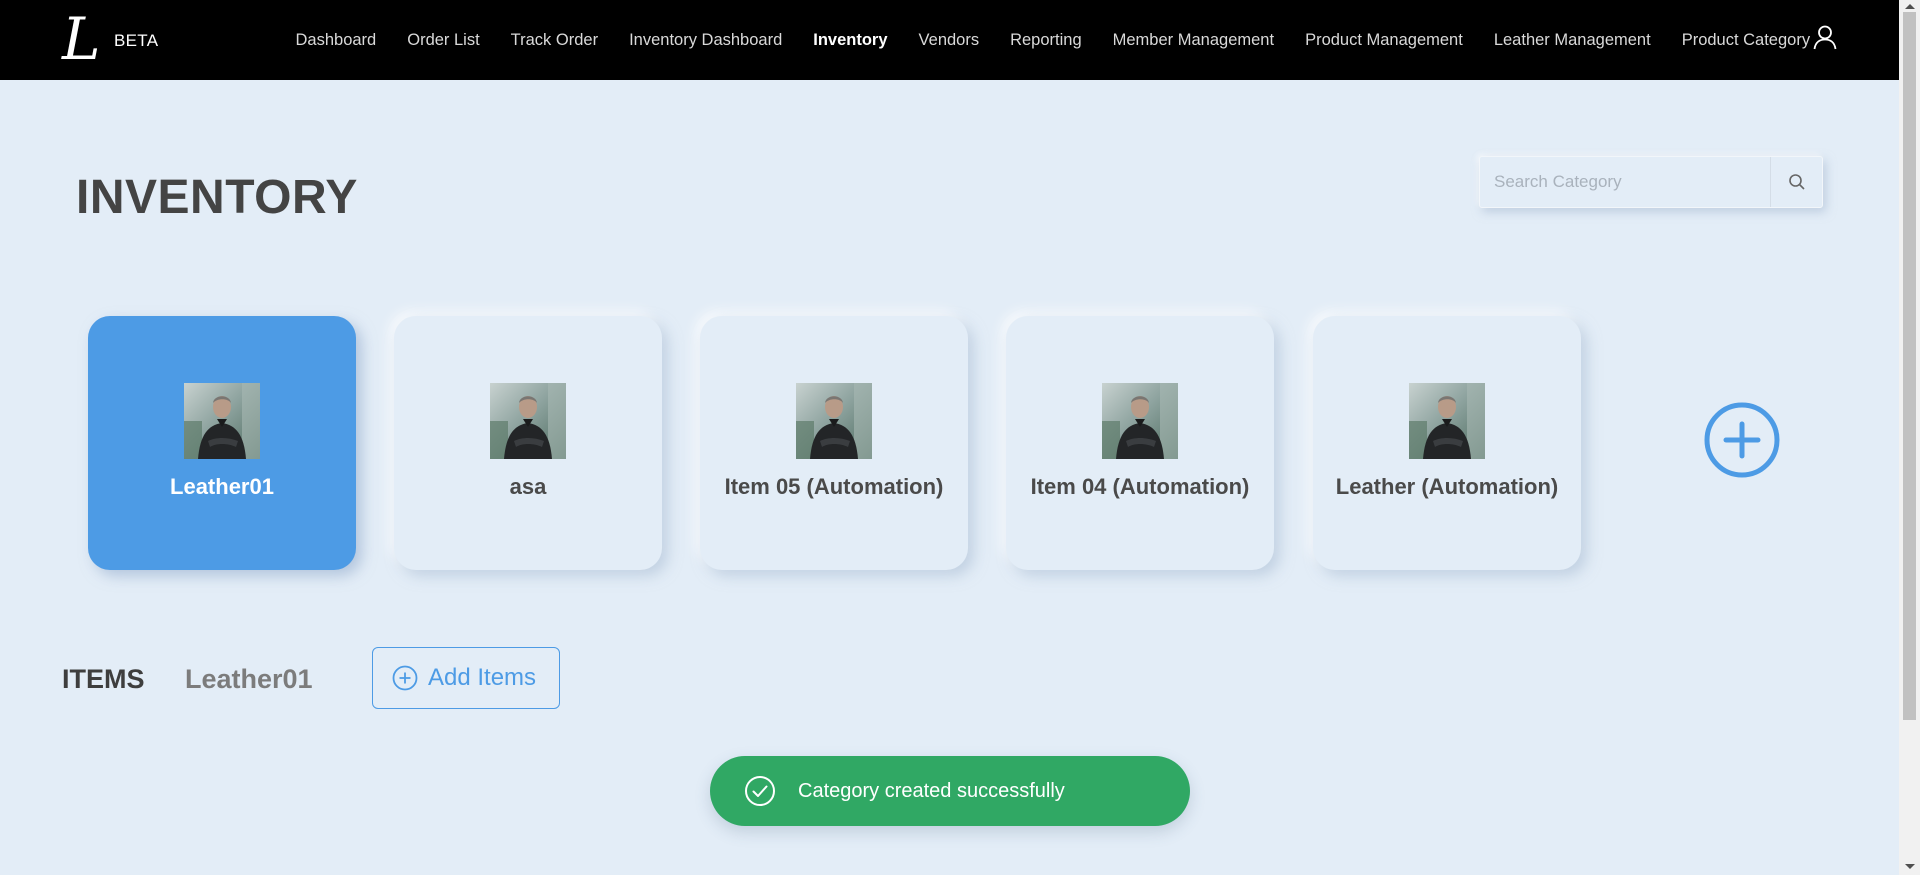 This screenshot has width=1920, height=875. I want to click on category-label: asa, so click(528, 486).